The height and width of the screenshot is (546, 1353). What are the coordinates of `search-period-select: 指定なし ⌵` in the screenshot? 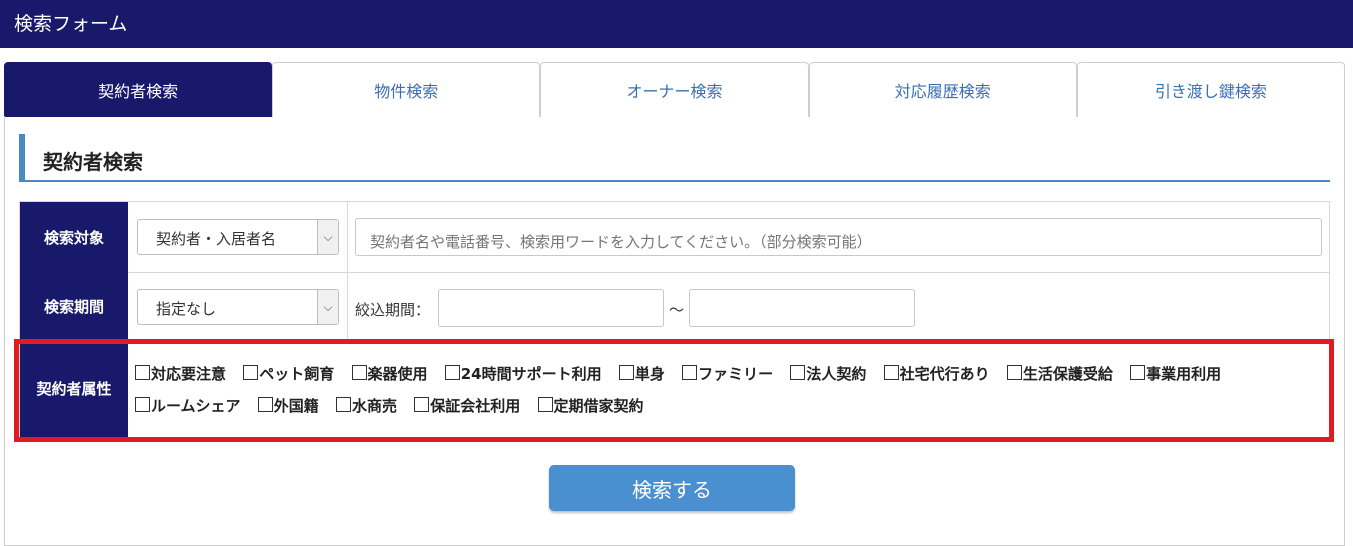 It's located at (238, 307).